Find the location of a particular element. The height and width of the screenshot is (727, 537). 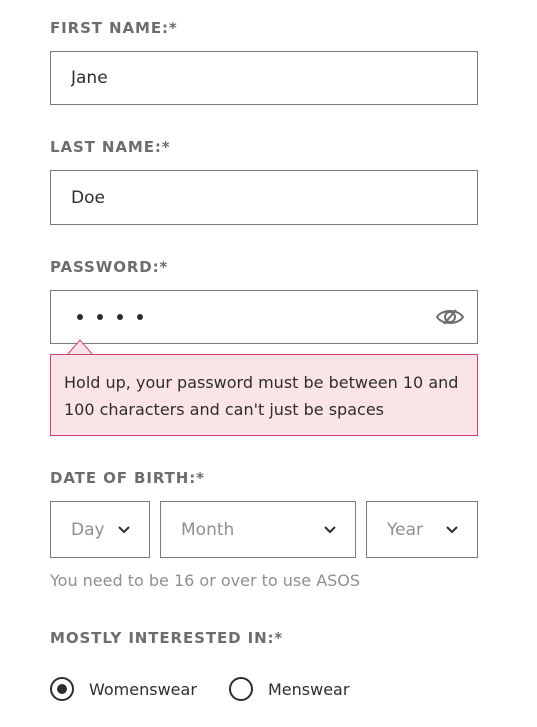

last-name-input is located at coordinates (264, 197).